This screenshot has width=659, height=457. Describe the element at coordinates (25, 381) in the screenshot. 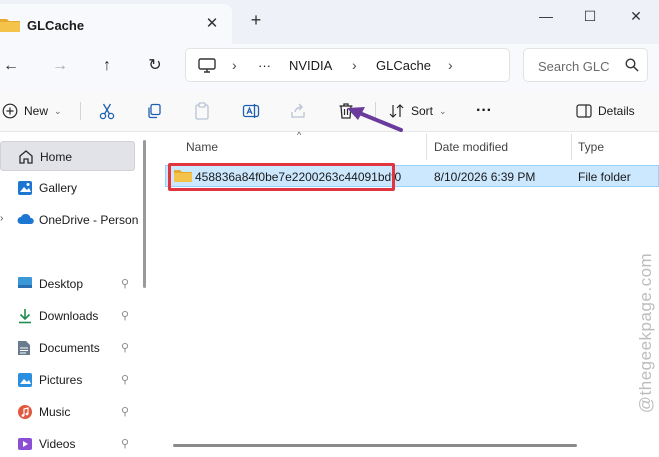

I see `picture-icon` at that location.